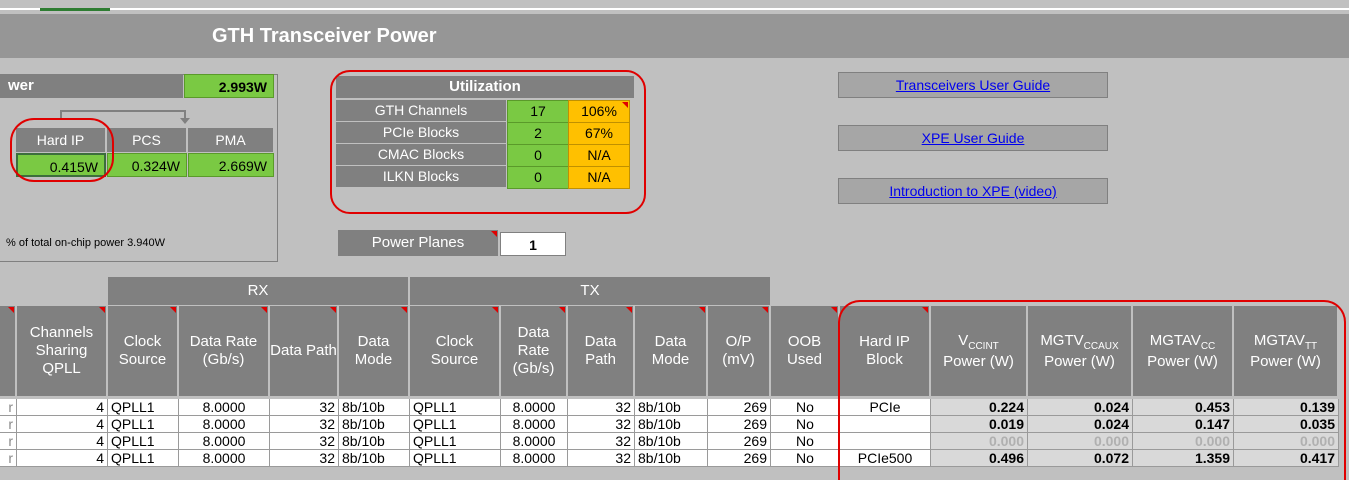 The height and width of the screenshot is (480, 1349). What do you see at coordinates (62, 150) in the screenshot?
I see `highlight-hard-ip` at bounding box center [62, 150].